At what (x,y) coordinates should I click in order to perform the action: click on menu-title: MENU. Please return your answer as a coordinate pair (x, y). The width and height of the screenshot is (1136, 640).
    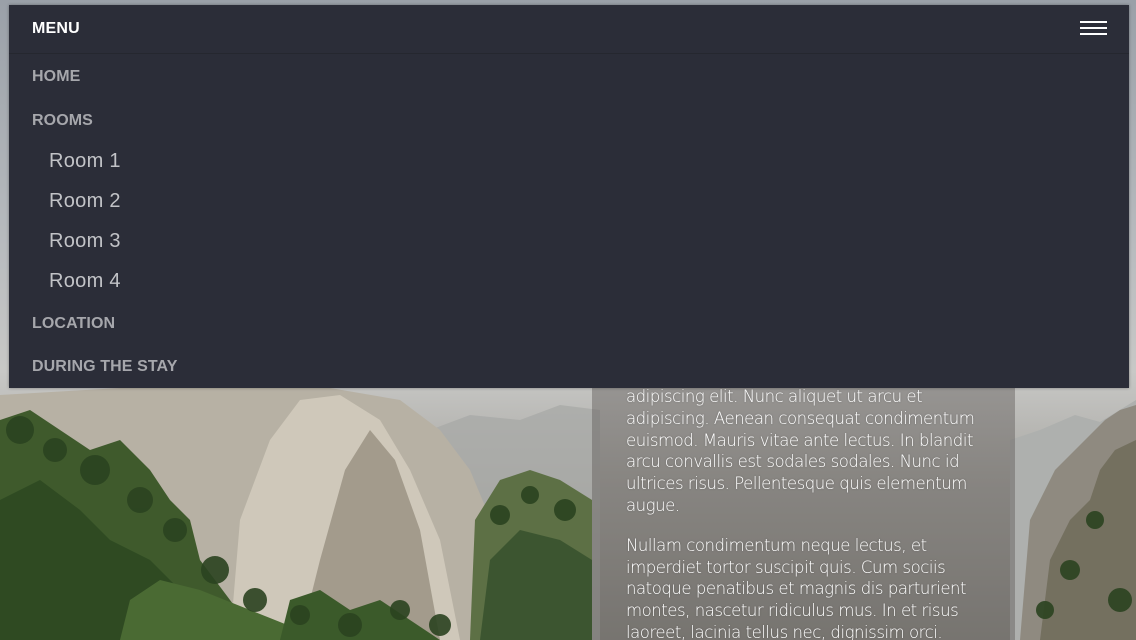
    Looking at the image, I should click on (56, 28).